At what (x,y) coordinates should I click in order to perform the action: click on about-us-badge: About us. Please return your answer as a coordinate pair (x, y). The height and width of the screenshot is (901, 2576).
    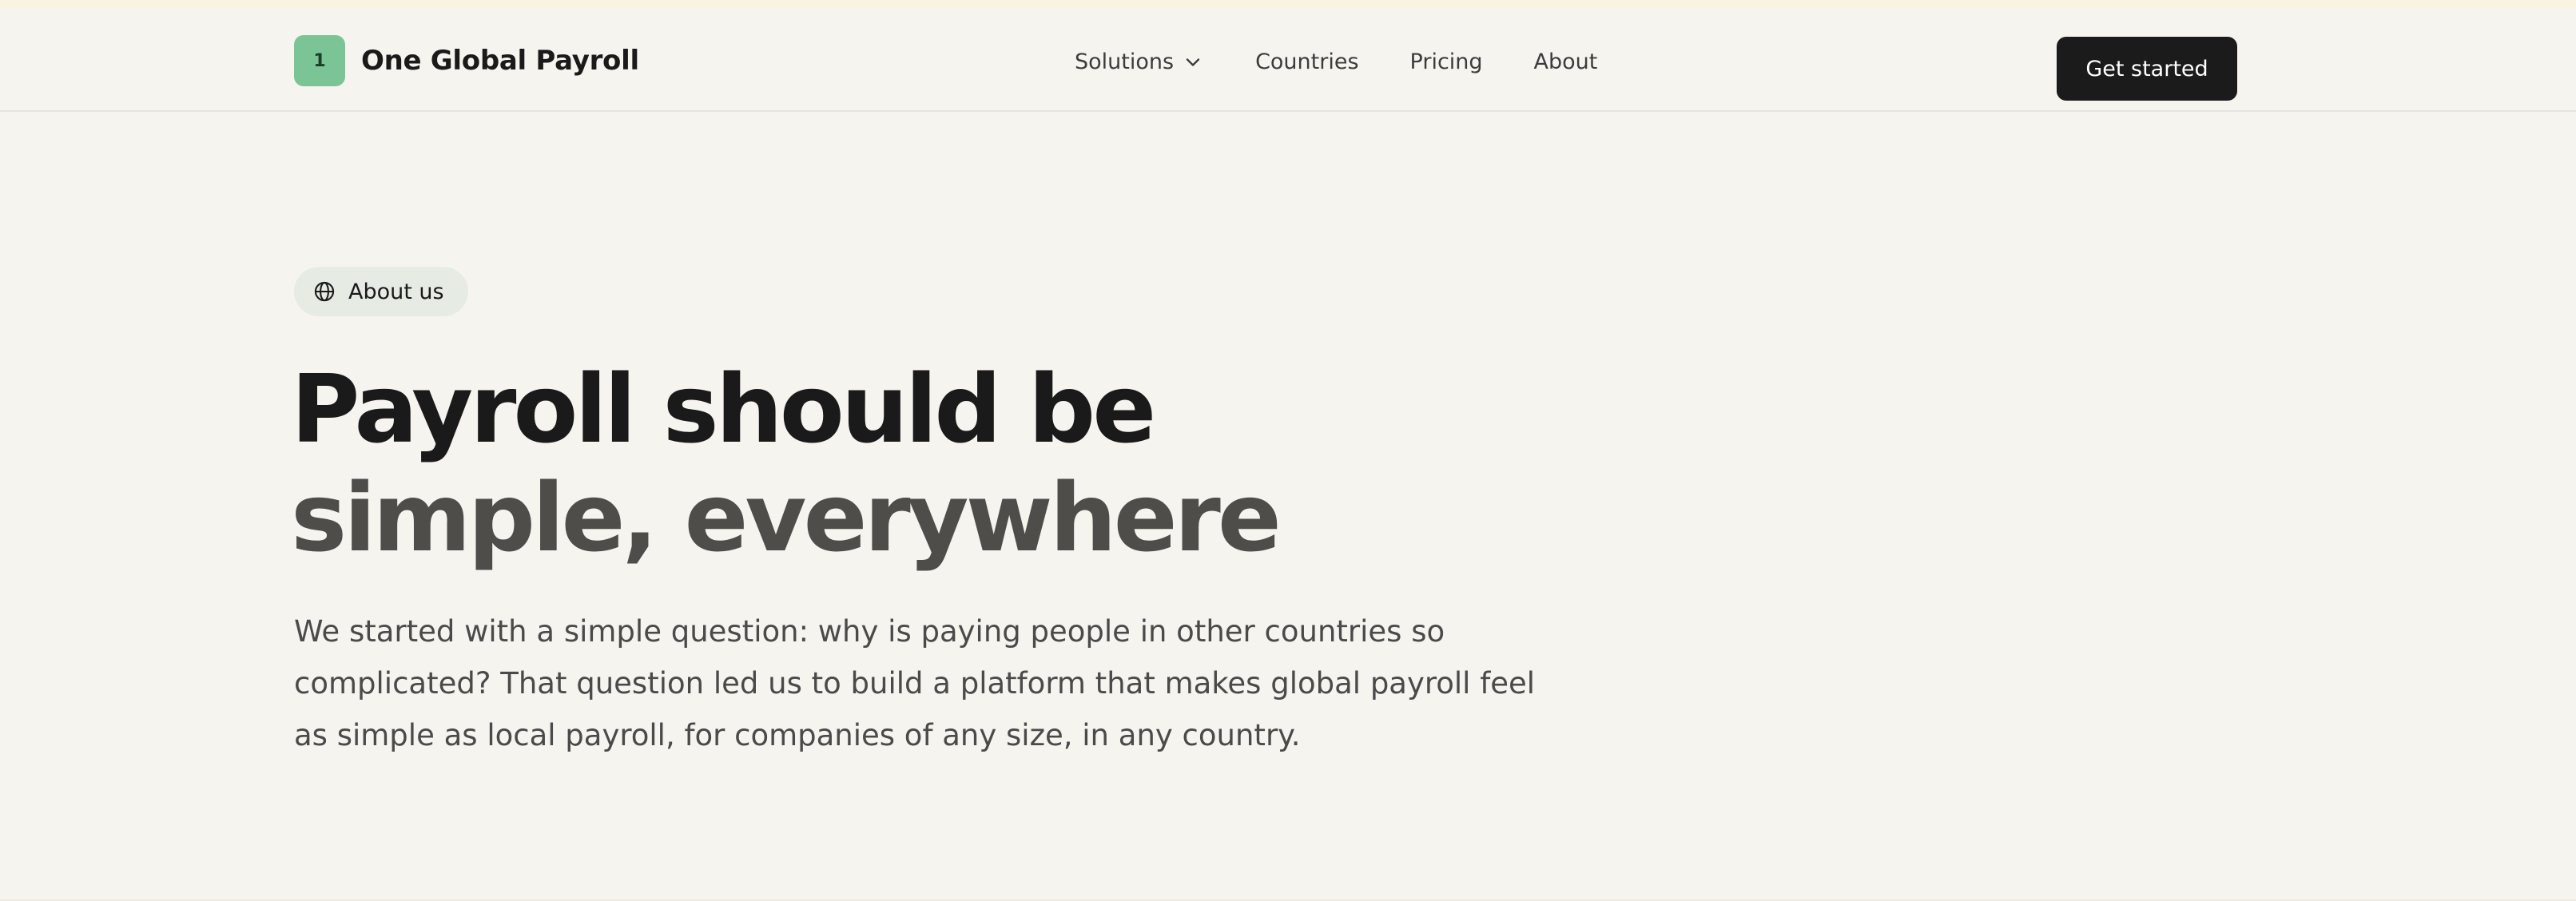
    Looking at the image, I should click on (381, 291).